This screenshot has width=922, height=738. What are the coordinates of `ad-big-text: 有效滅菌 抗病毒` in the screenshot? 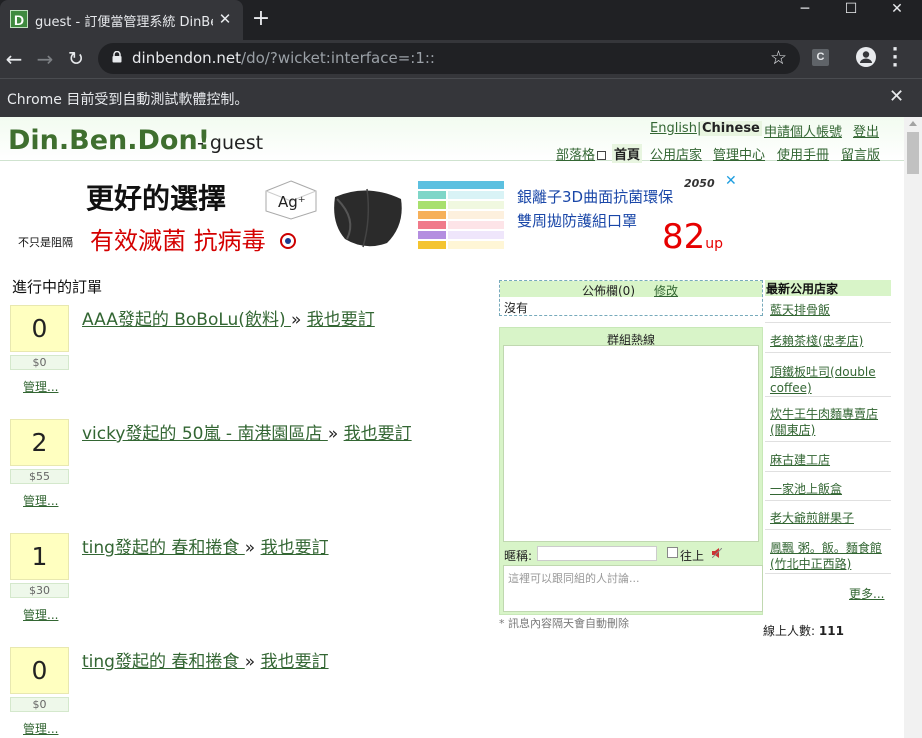 It's located at (178, 241).